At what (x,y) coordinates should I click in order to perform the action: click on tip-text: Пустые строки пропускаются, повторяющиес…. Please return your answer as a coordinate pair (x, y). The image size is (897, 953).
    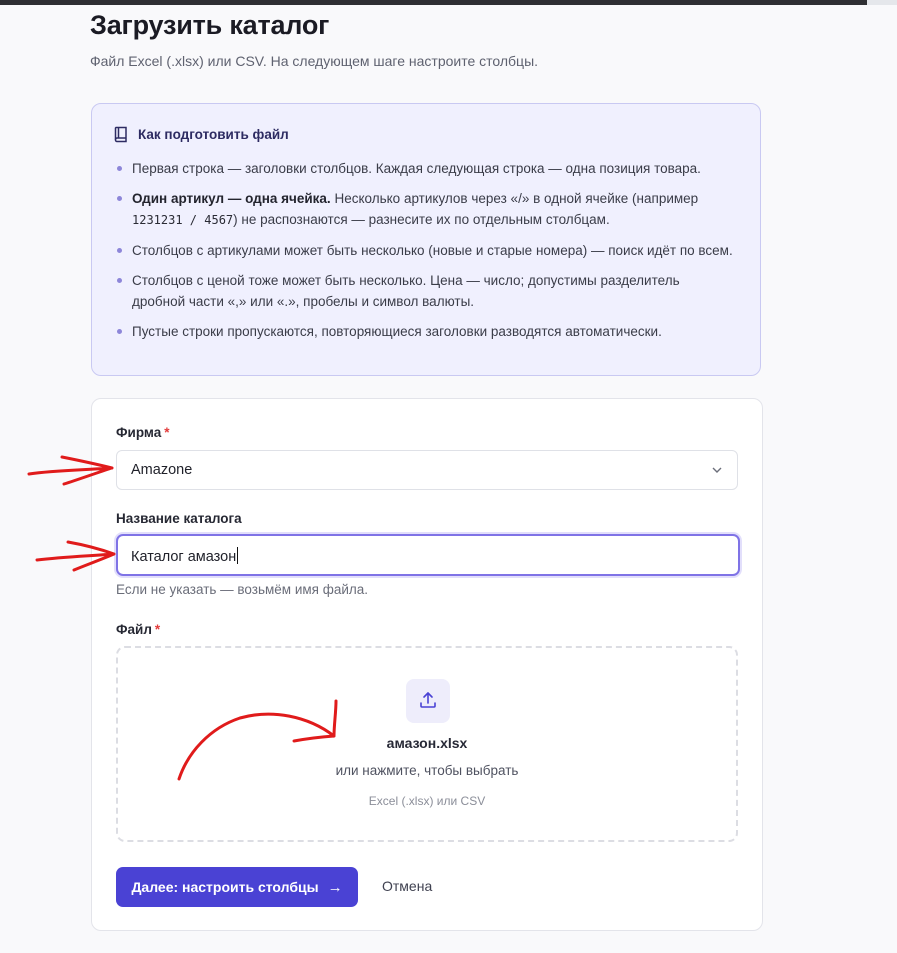
    Looking at the image, I should click on (397, 331).